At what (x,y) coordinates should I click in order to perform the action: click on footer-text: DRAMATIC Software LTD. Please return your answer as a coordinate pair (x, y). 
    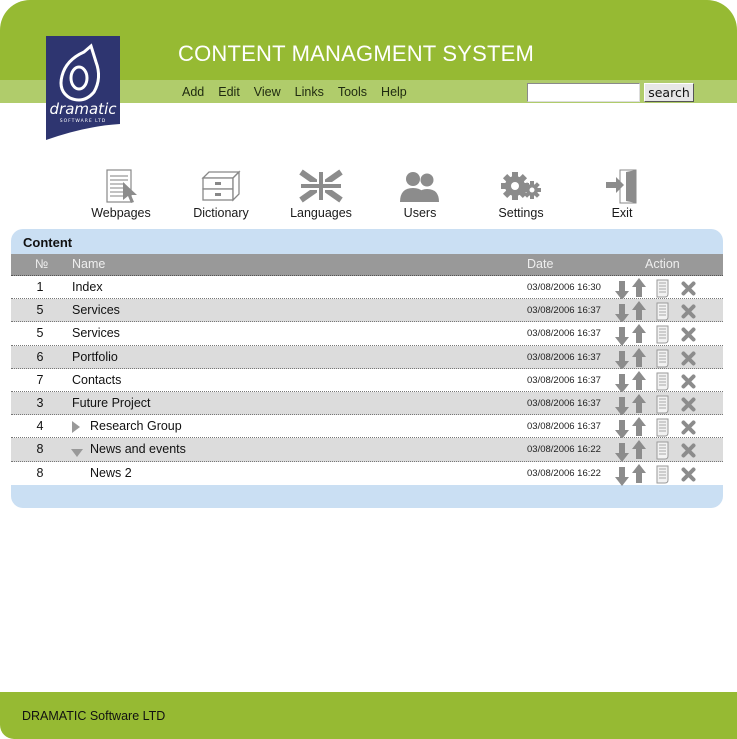
    Looking at the image, I should click on (94, 716).